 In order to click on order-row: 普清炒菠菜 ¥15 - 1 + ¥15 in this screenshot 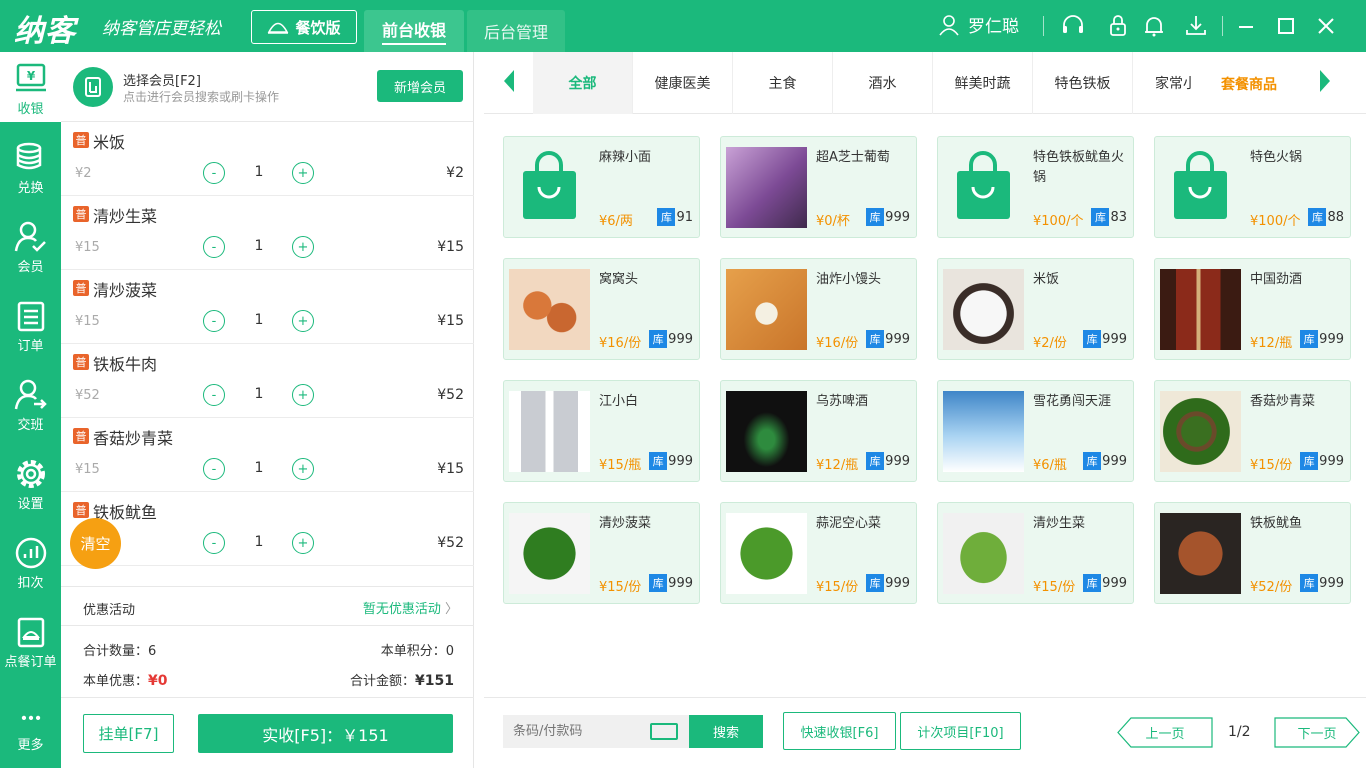, I will do `click(267, 307)`.